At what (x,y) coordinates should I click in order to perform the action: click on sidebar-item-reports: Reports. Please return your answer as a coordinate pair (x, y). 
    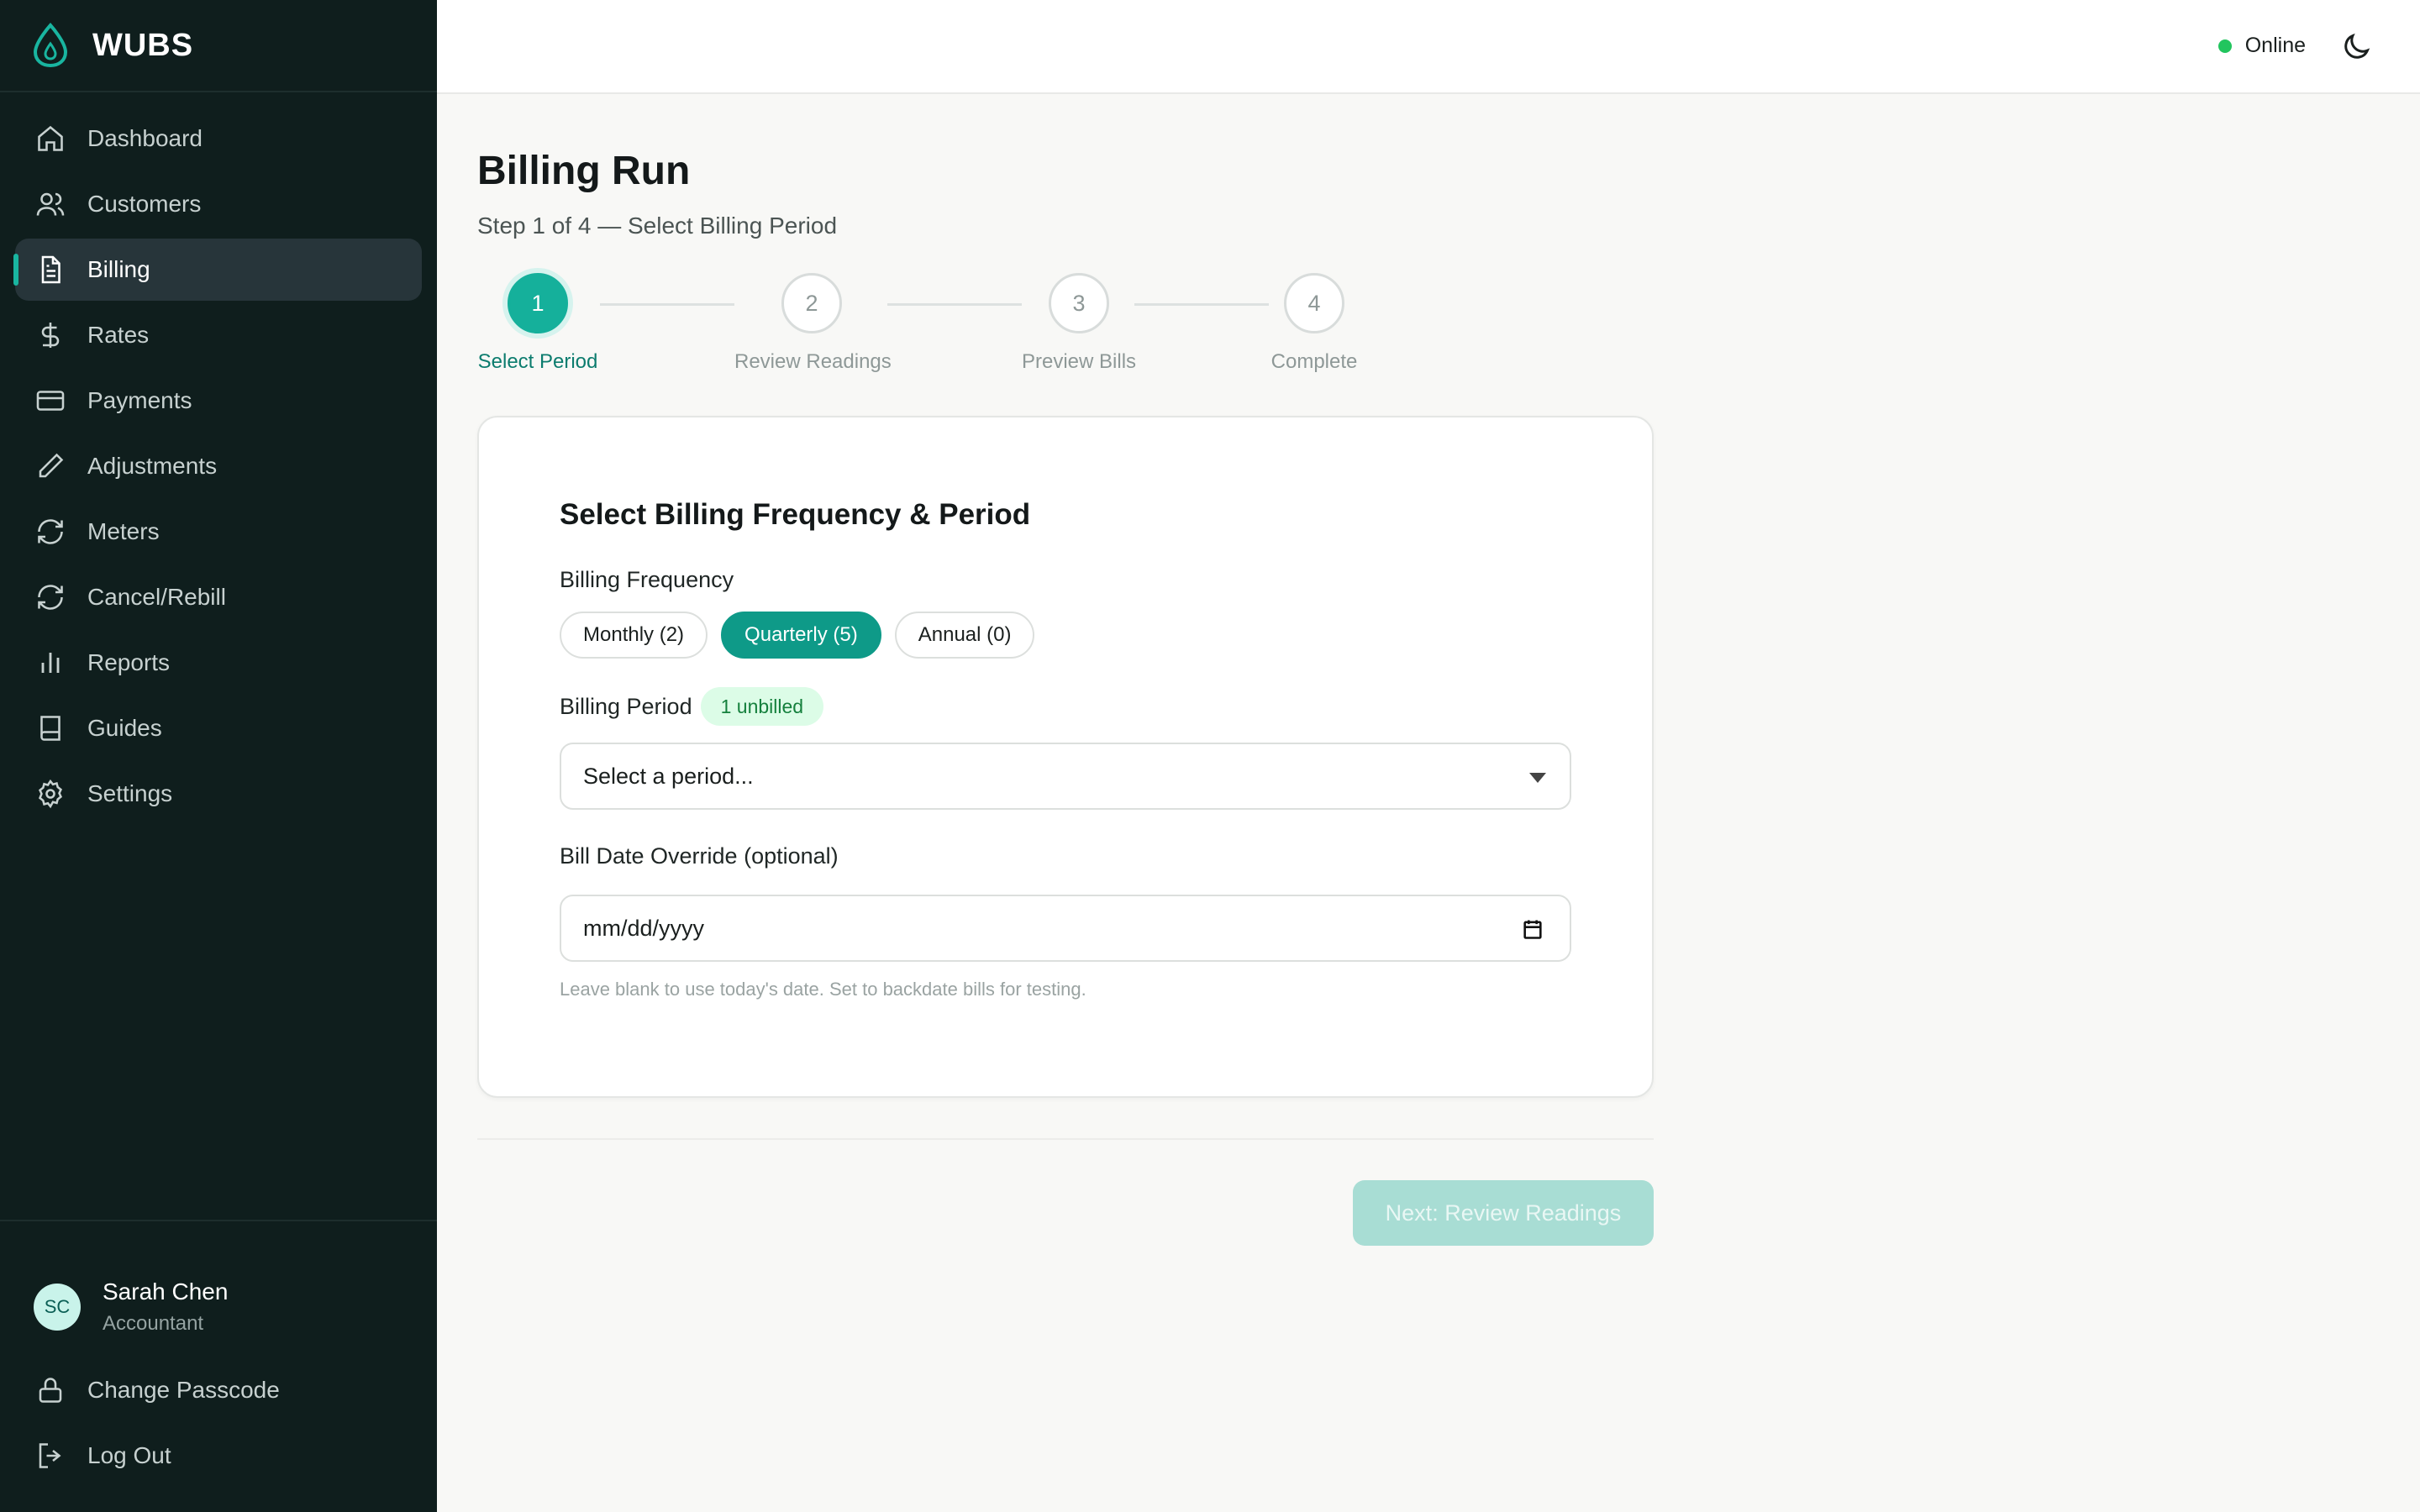
    Looking at the image, I should click on (218, 663).